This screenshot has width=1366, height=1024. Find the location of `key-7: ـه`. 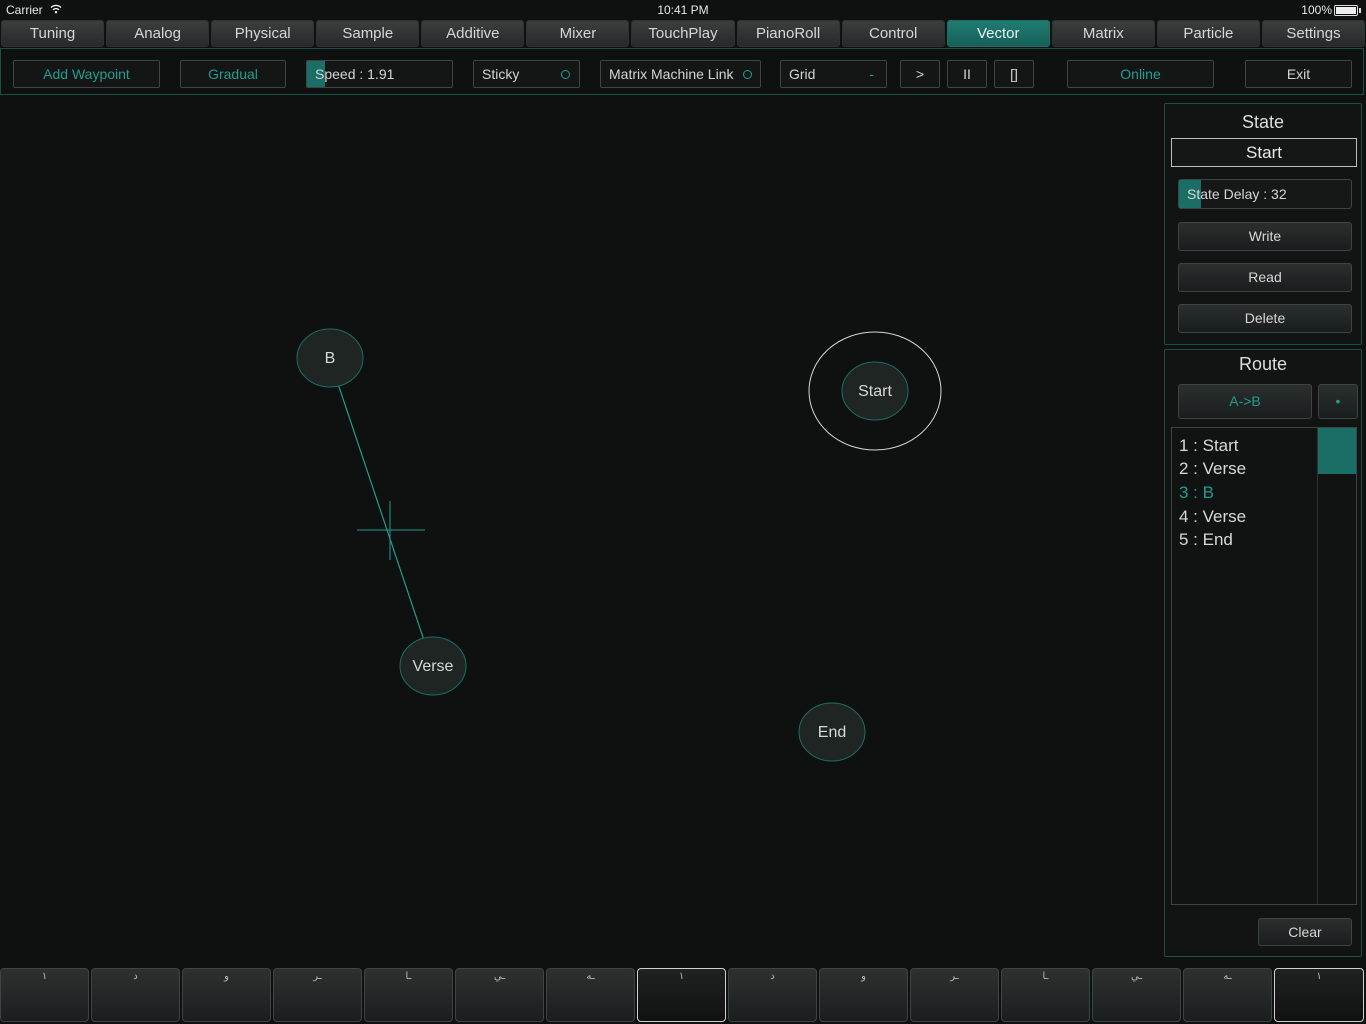

key-7: ـه is located at coordinates (590, 995).